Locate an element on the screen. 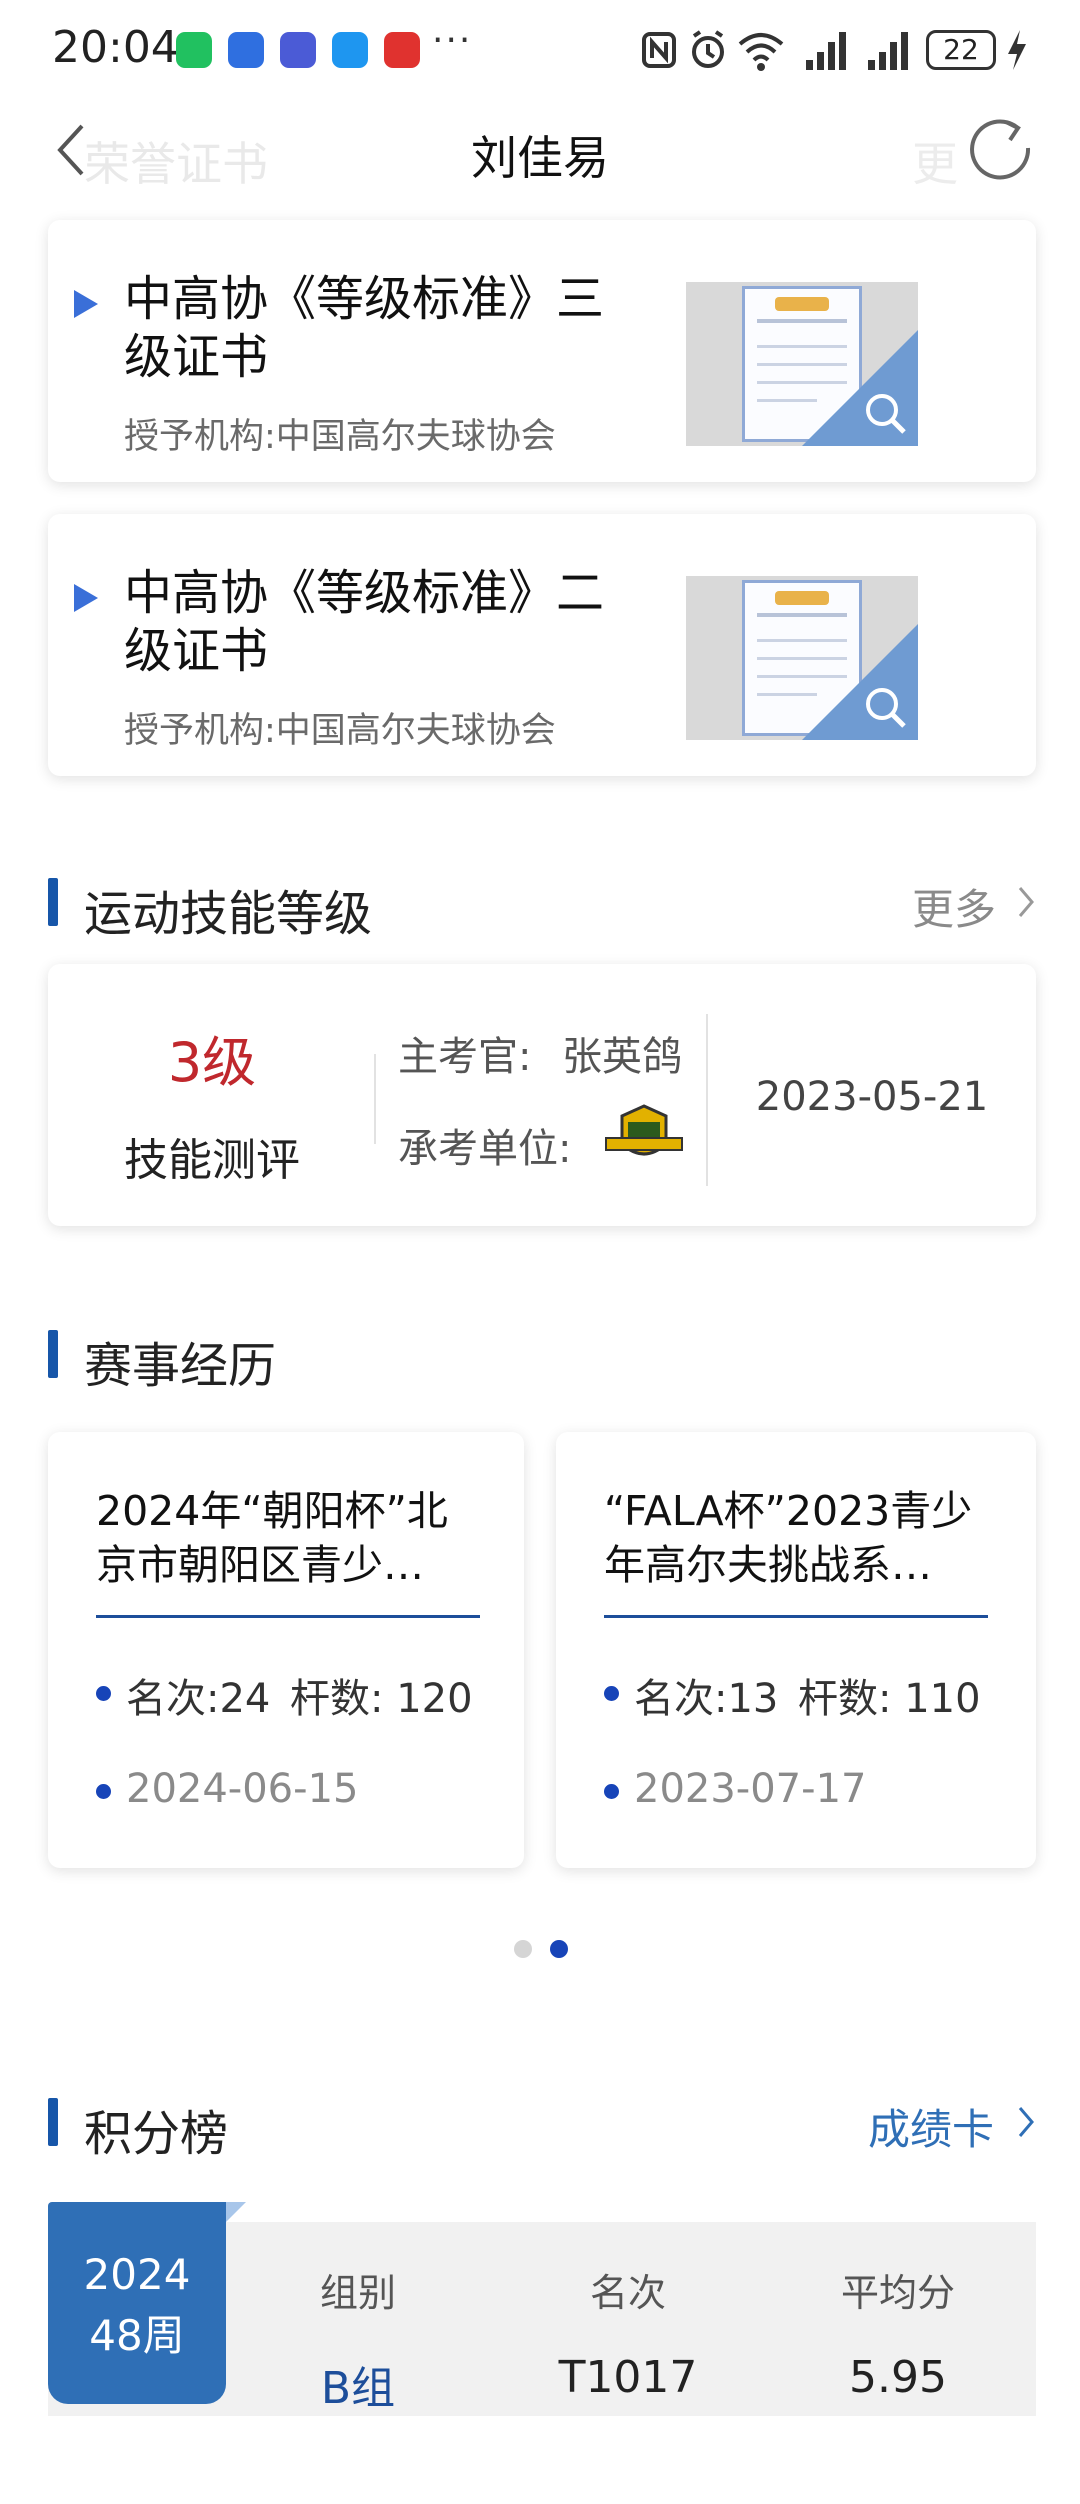  wifi-icon is located at coordinates (761, 52).